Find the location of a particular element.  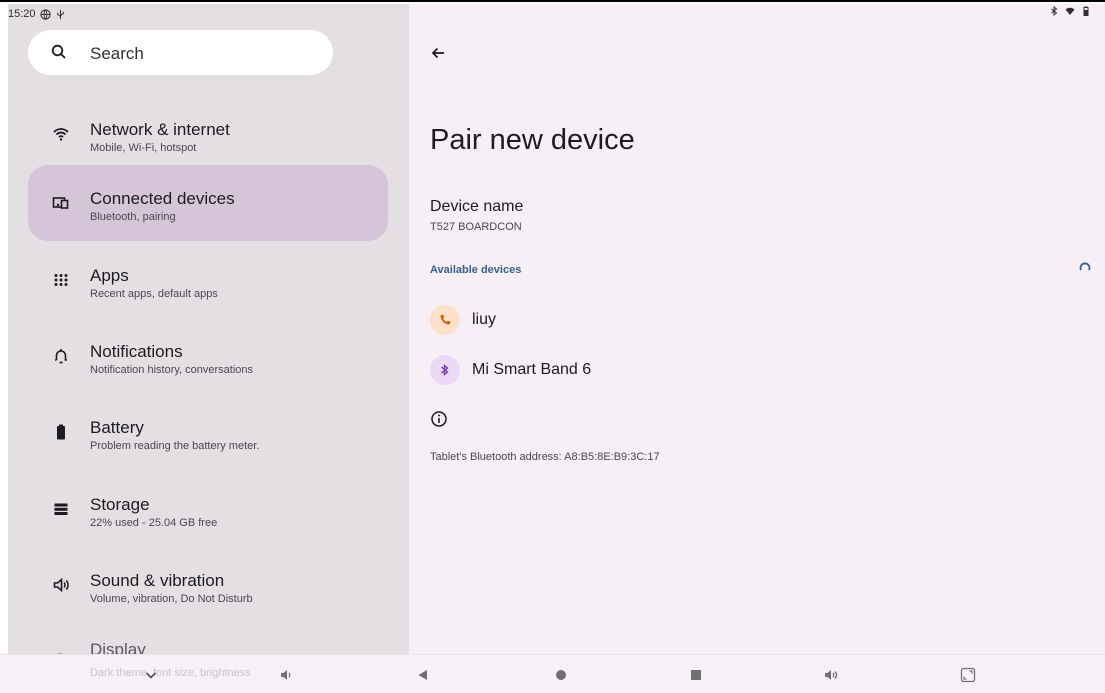

apps-grid-icon is located at coordinates (61, 280).